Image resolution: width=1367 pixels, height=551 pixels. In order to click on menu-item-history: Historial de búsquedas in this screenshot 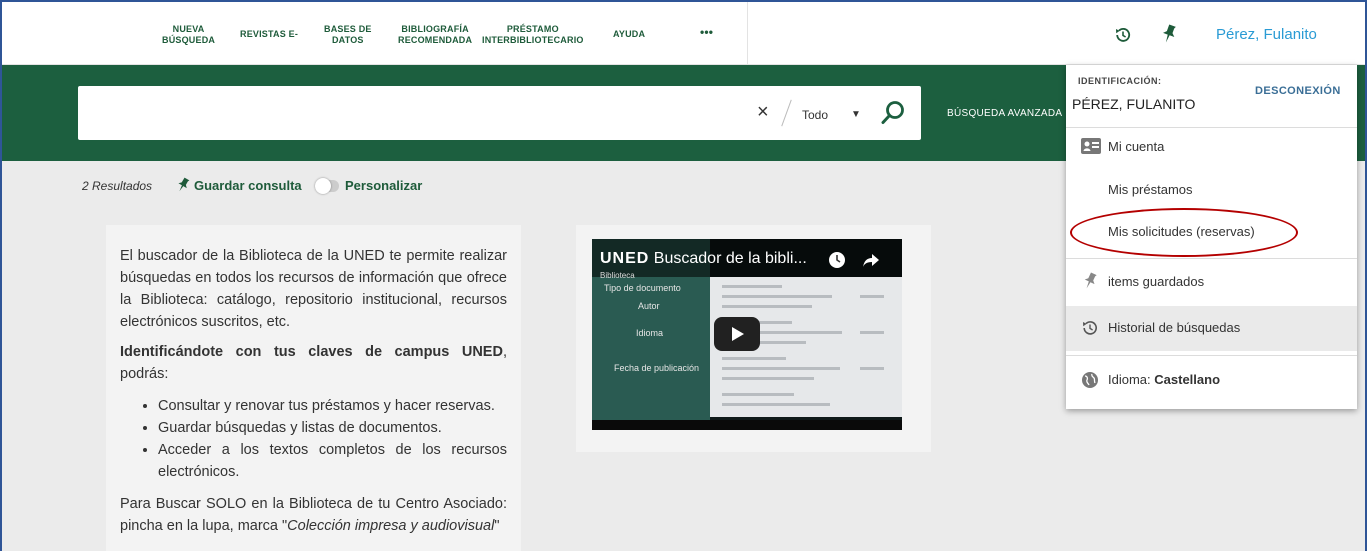, I will do `click(1211, 328)`.